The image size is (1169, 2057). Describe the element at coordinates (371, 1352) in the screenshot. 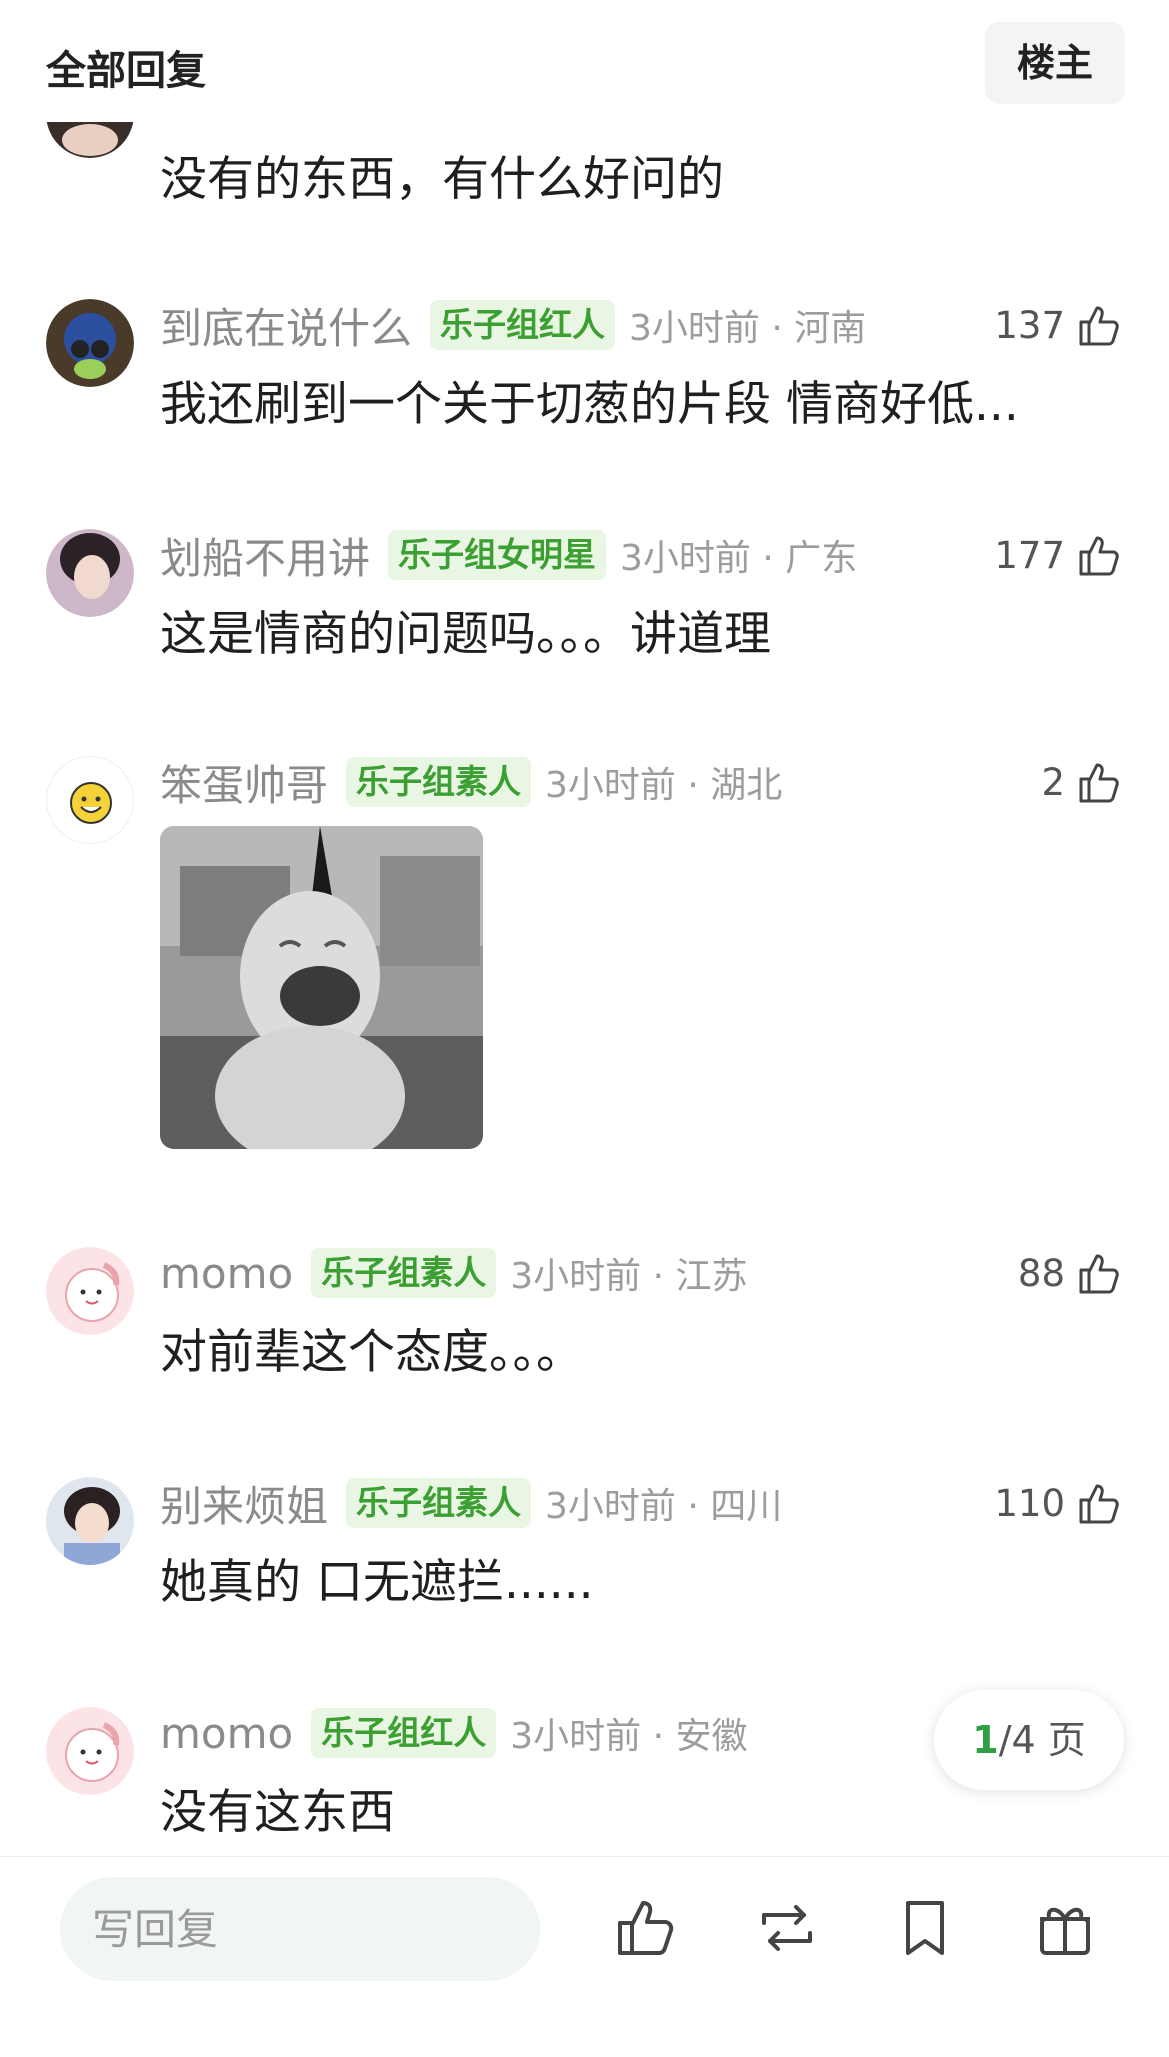

I see `comment-text: 对前辈这个态度。。。` at that location.